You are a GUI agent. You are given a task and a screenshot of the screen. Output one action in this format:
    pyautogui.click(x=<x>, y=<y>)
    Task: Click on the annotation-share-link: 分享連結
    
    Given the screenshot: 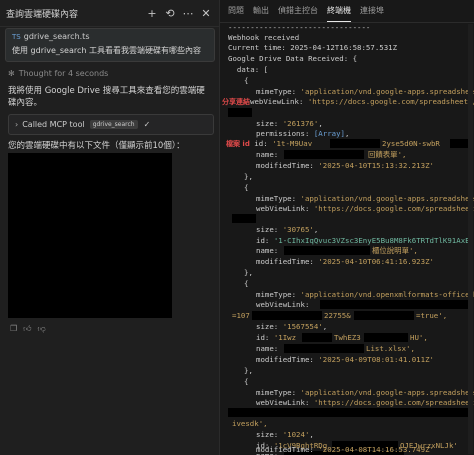 What is the action you would take?
    pyautogui.click(x=236, y=102)
    